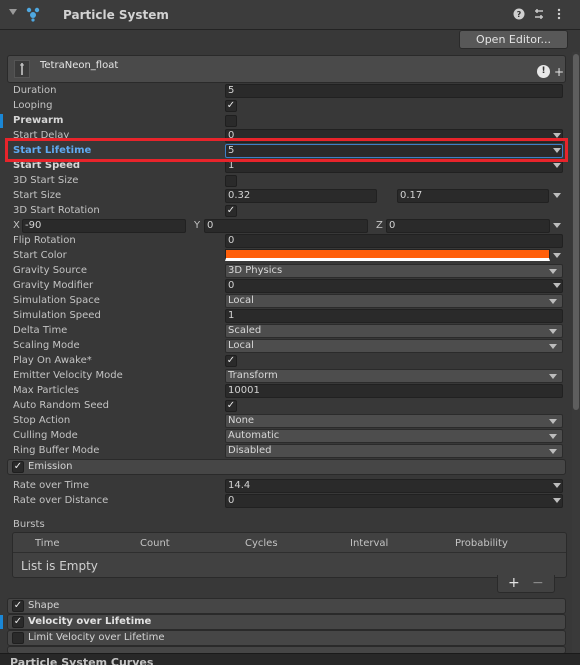 The width and height of the screenshot is (580, 665). What do you see at coordinates (46, 345) in the screenshot?
I see `scaling-mode-label: Scaling Mode` at bounding box center [46, 345].